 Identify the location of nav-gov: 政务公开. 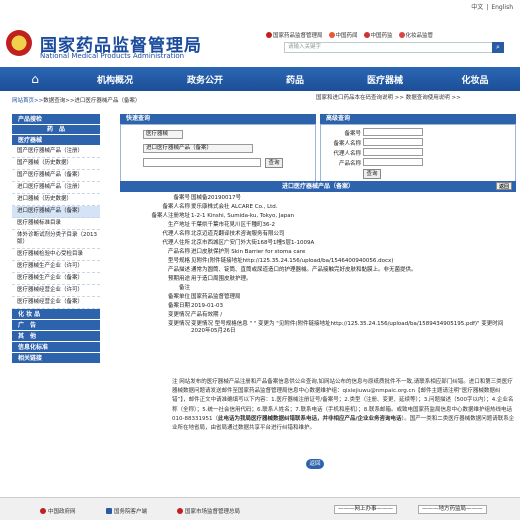
(205, 79).